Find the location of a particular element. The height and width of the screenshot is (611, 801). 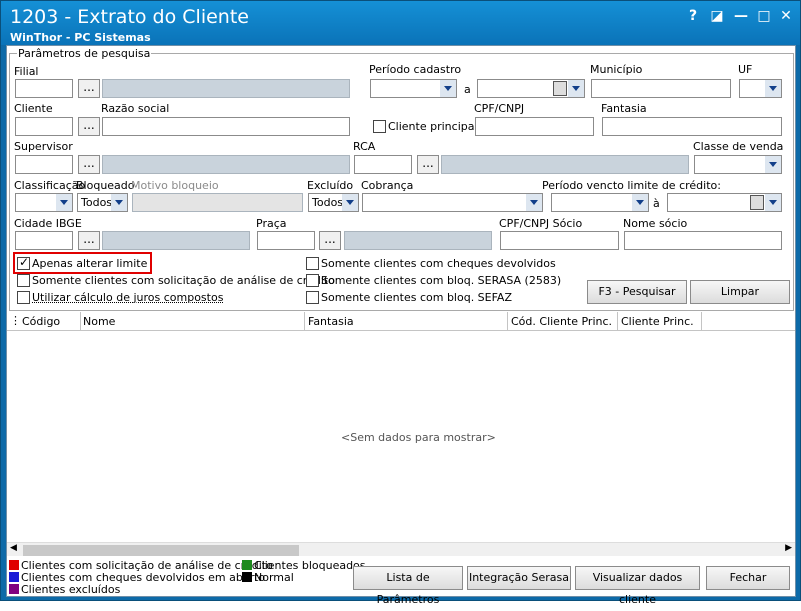

uf-select is located at coordinates (760, 88).